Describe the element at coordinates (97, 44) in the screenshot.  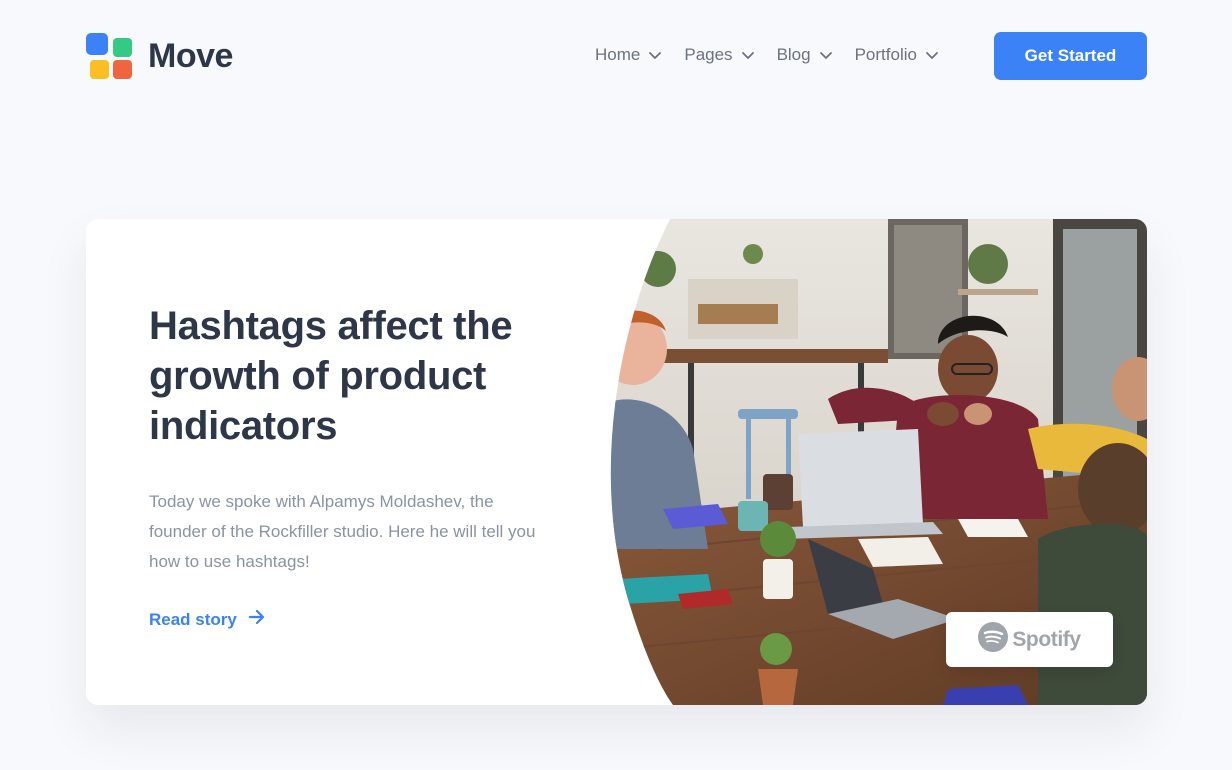
I see `logo-square-blue` at that location.